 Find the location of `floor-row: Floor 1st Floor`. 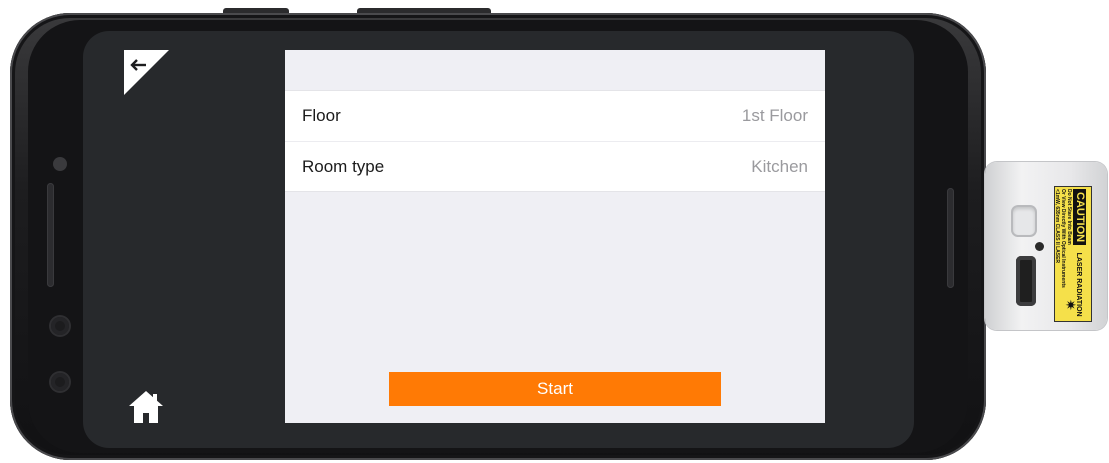

floor-row: Floor 1st Floor is located at coordinates (555, 116).